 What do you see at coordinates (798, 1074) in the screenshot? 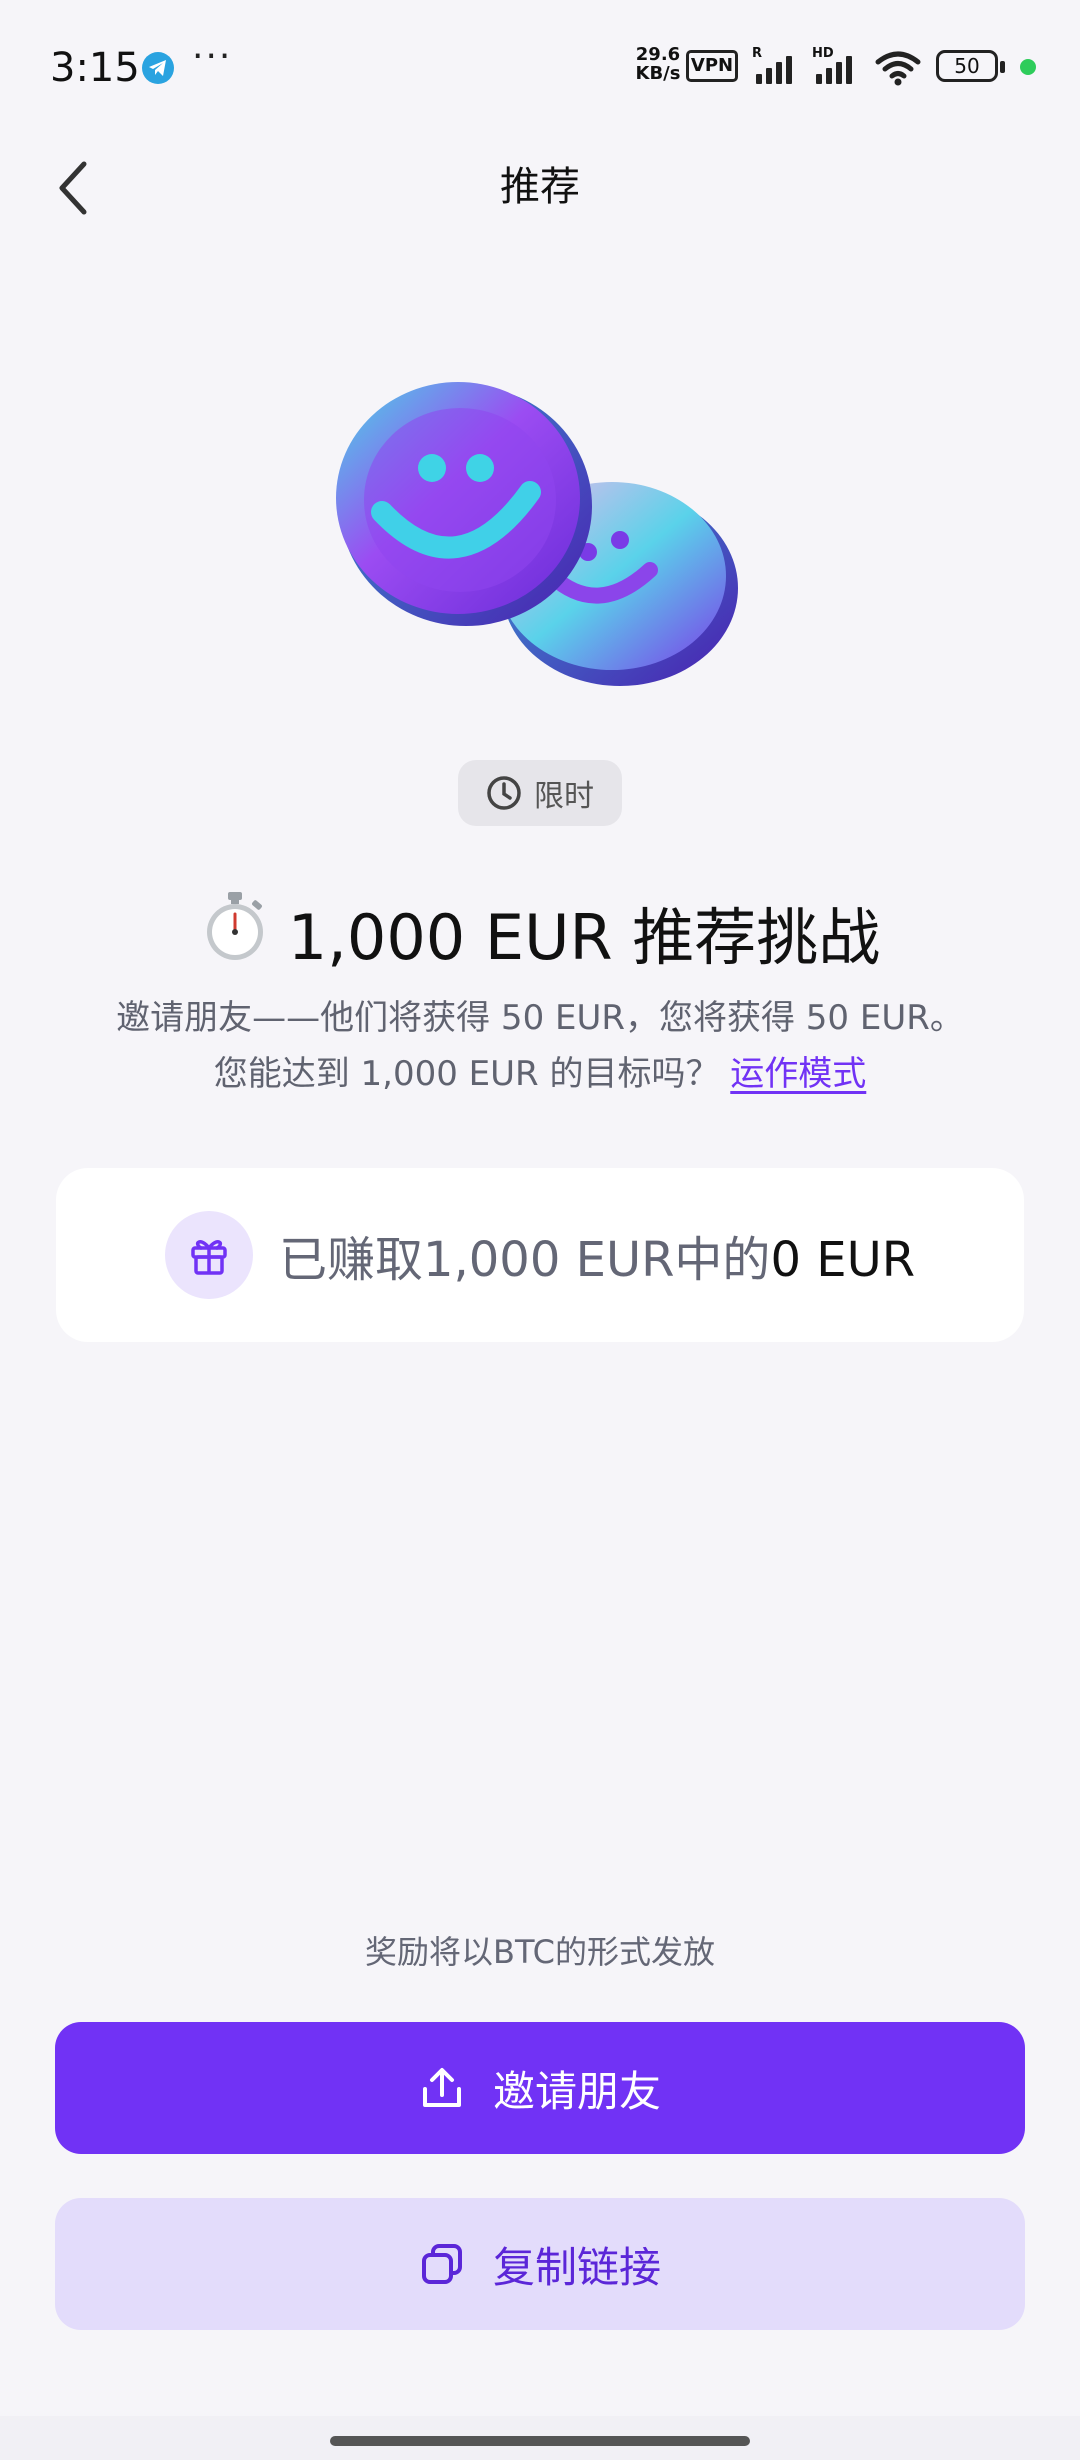
I see `how-it-works-link: 运作模式` at bounding box center [798, 1074].